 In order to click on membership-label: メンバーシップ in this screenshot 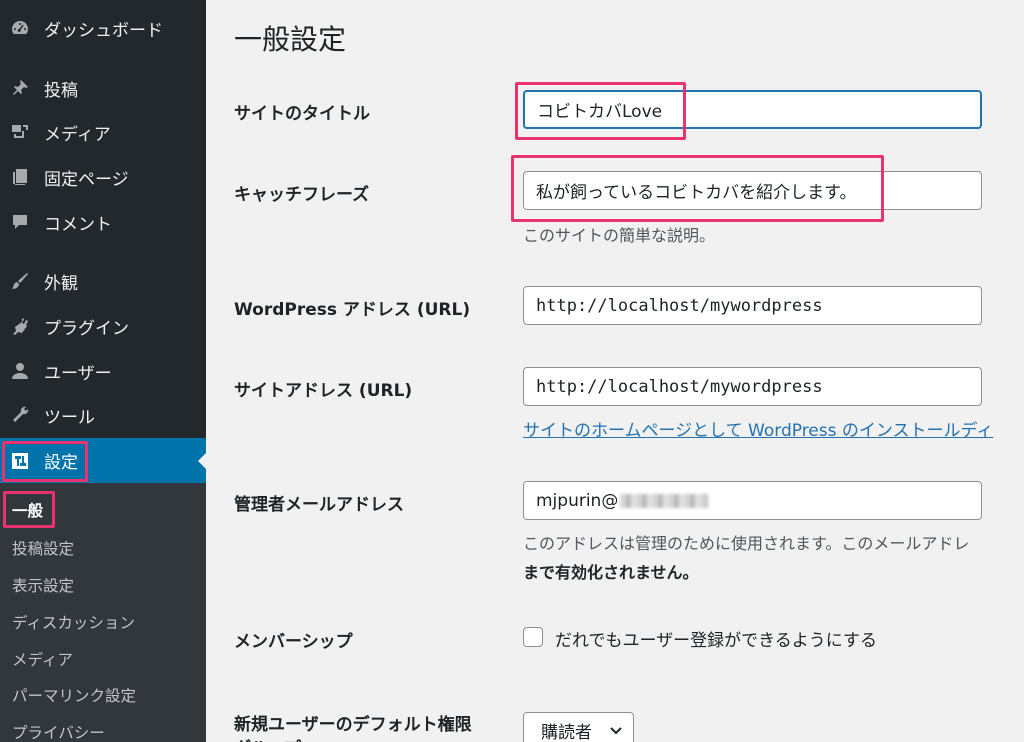, I will do `click(293, 642)`.